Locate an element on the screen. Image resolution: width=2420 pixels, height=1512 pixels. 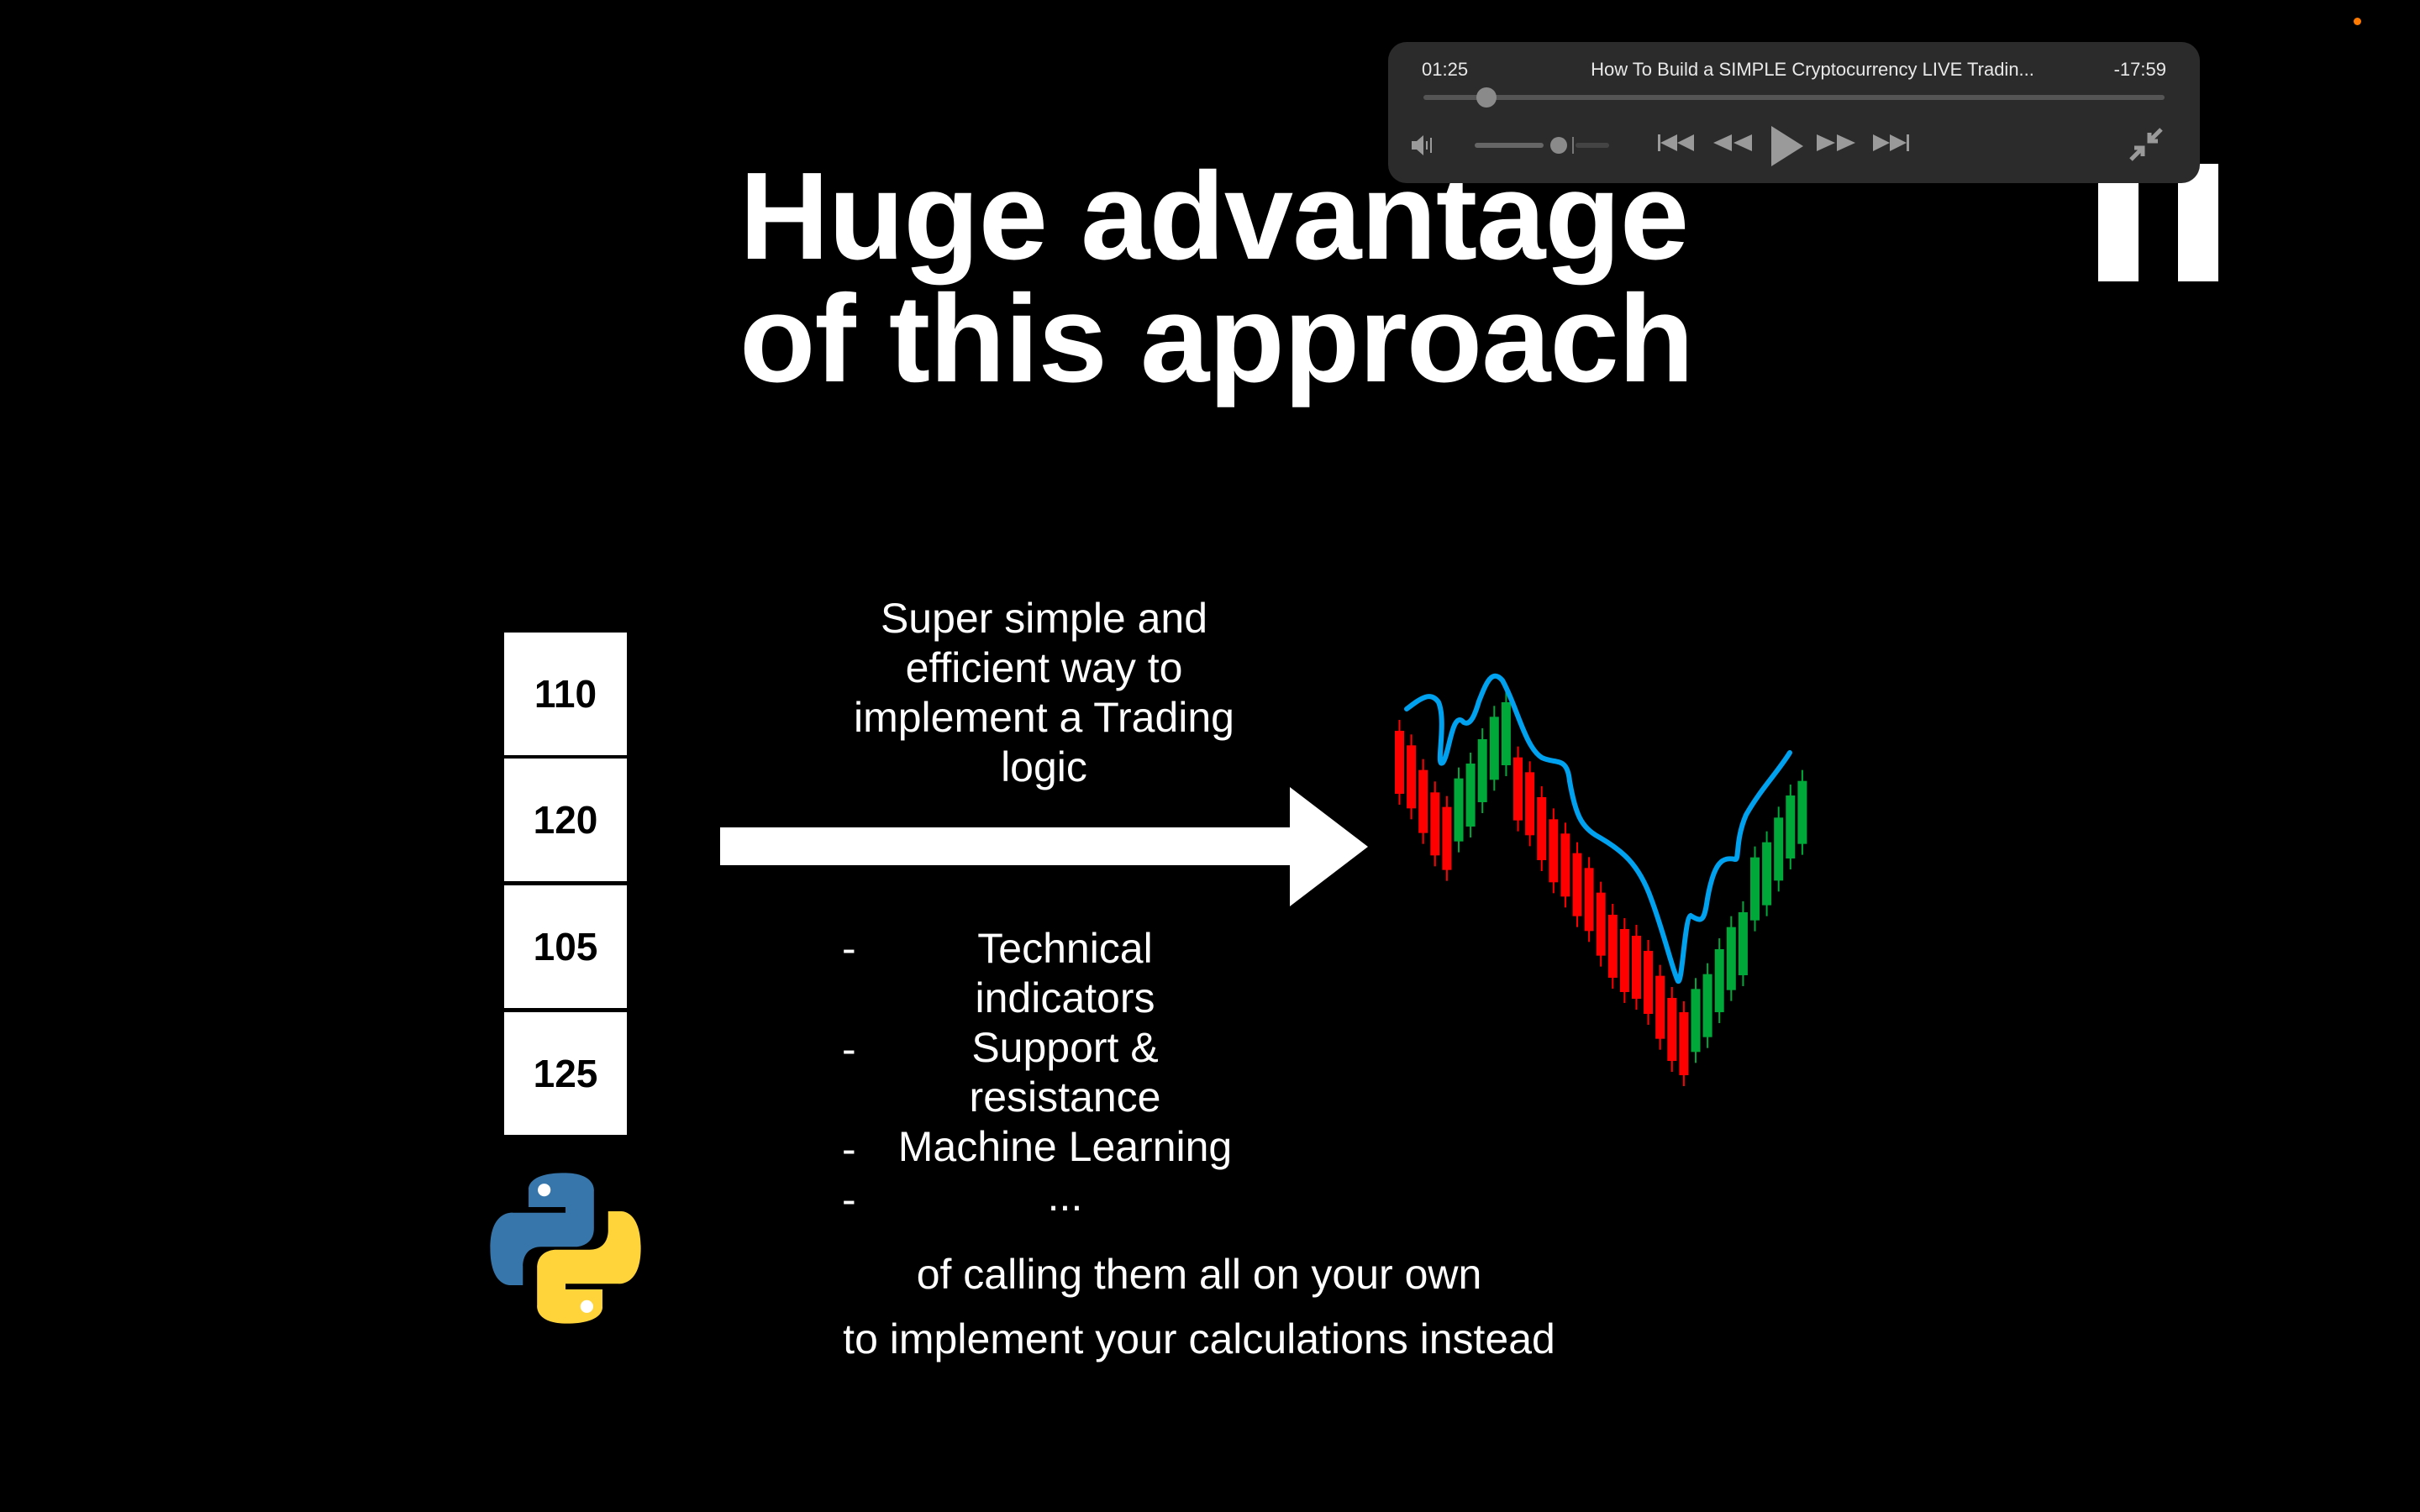
progress-knob is located at coordinates (1486, 97).